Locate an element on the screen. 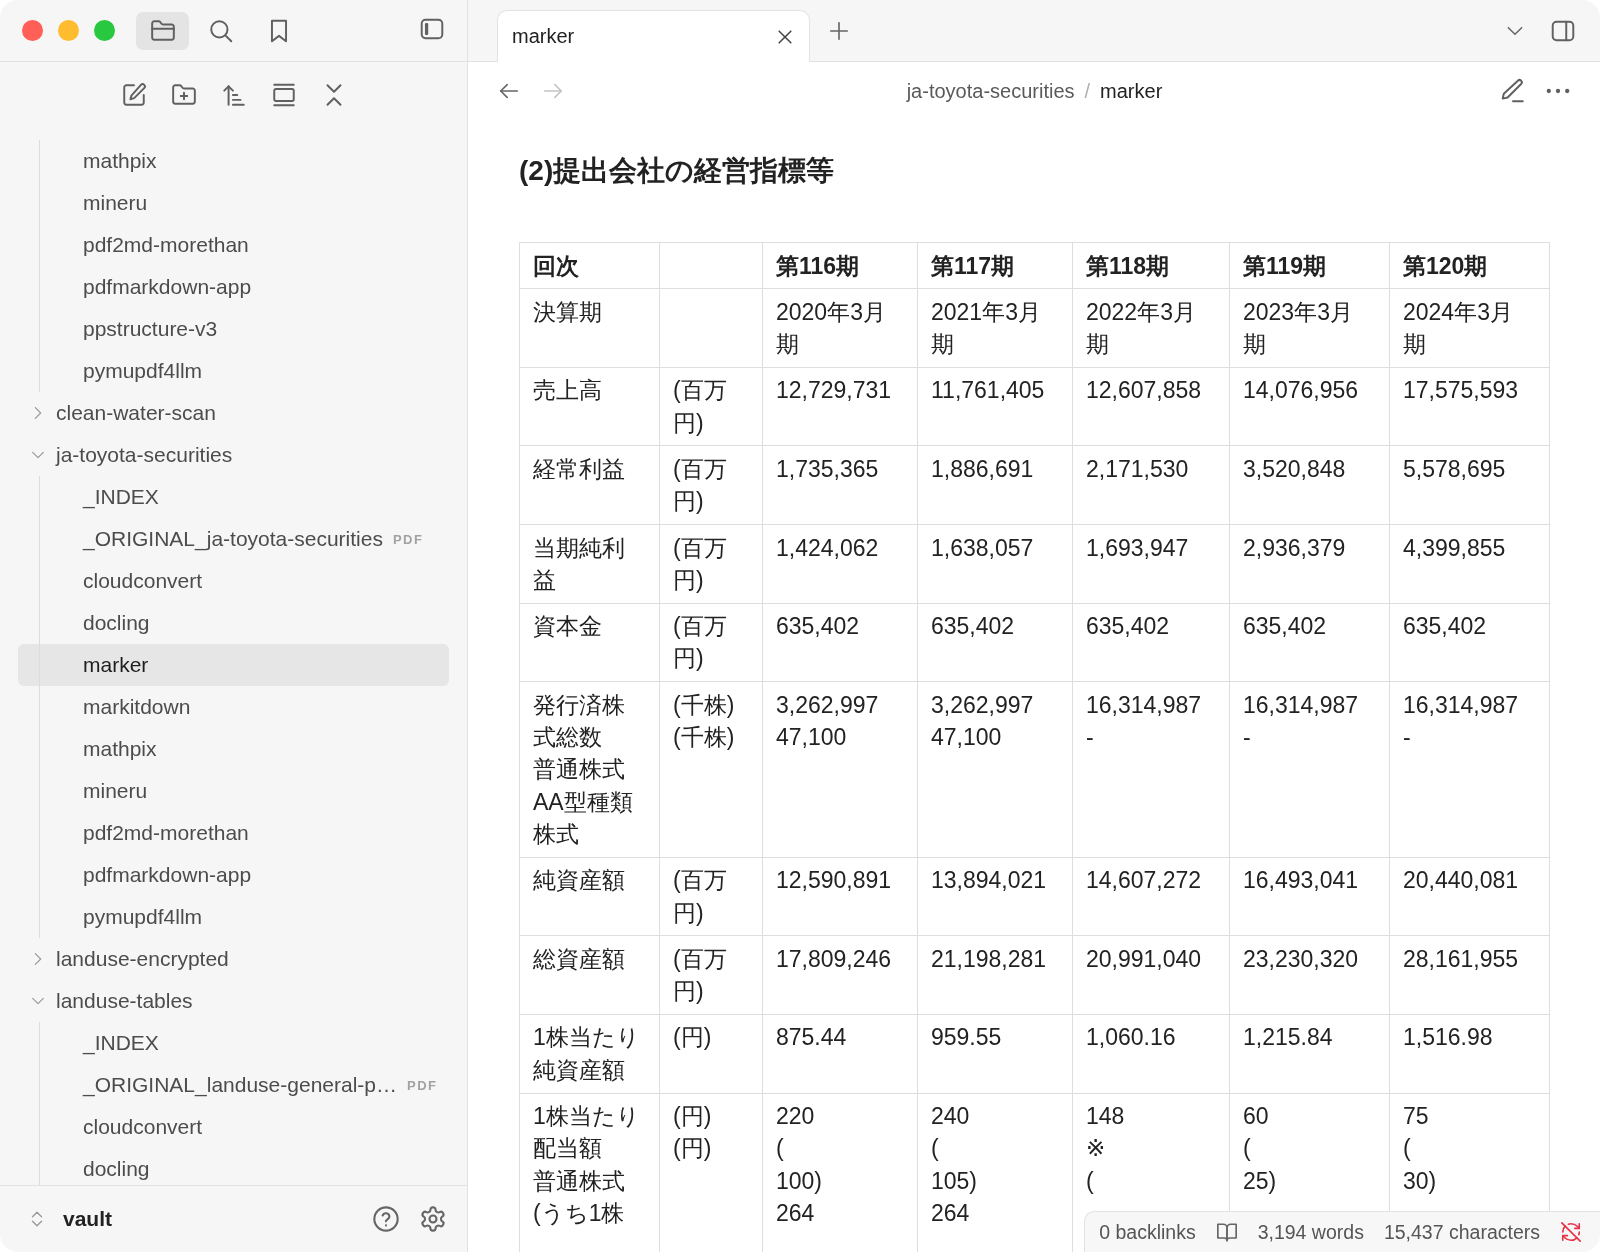 The image size is (1600, 1252). table-cell: 28,161,955 is located at coordinates (1469, 975).